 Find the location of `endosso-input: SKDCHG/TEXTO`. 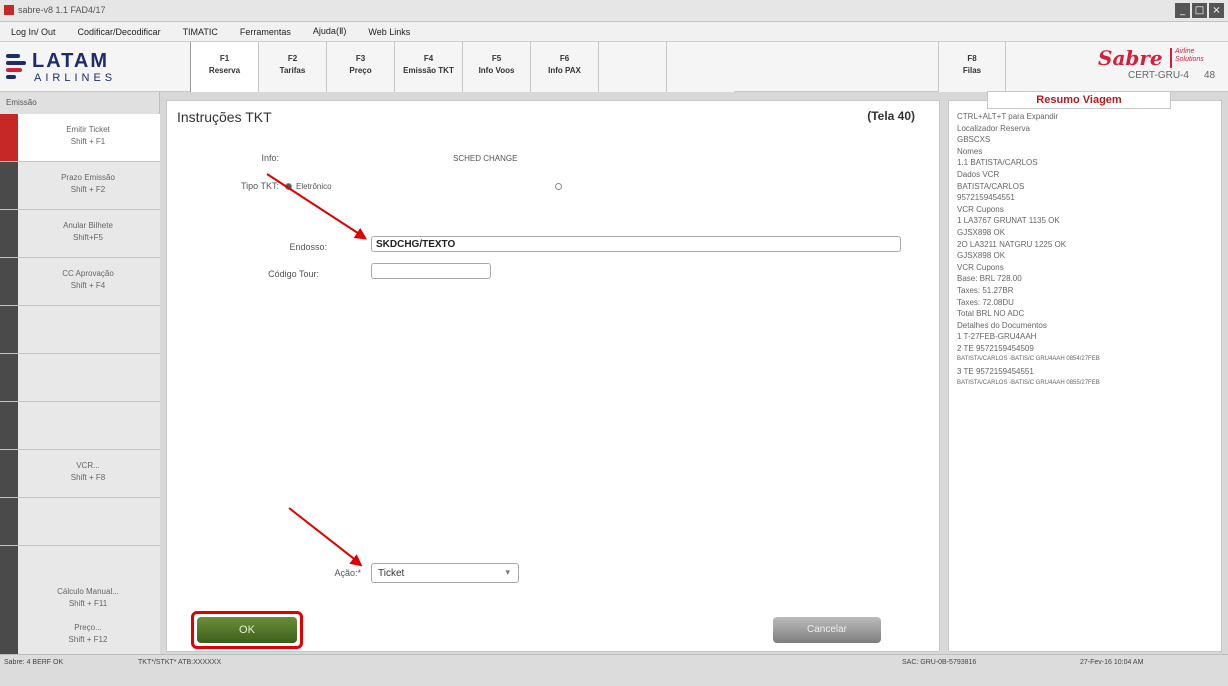

endosso-input: SKDCHG/TEXTO is located at coordinates (636, 244).